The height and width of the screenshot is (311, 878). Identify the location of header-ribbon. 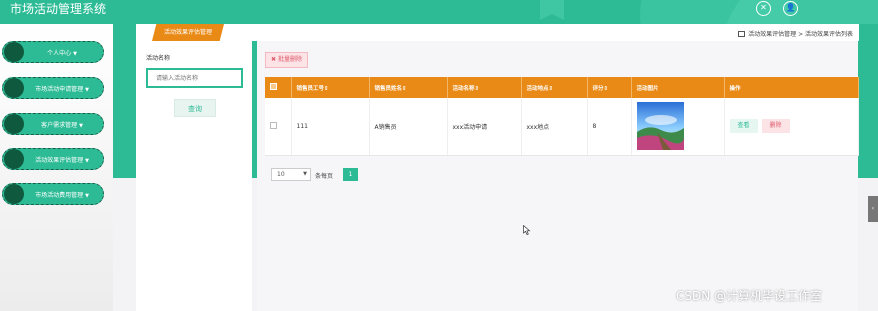
(552, 10).